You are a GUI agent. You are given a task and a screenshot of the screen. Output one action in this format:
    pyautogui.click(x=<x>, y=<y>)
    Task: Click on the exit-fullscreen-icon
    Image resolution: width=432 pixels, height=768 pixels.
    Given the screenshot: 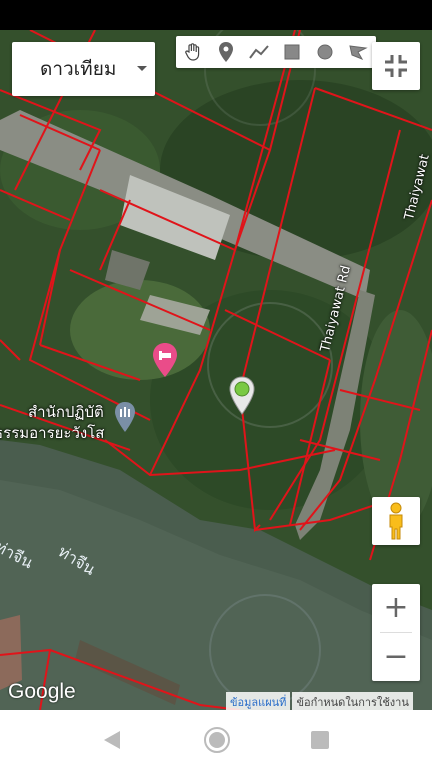 What is the action you would take?
    pyautogui.click(x=396, y=66)
    